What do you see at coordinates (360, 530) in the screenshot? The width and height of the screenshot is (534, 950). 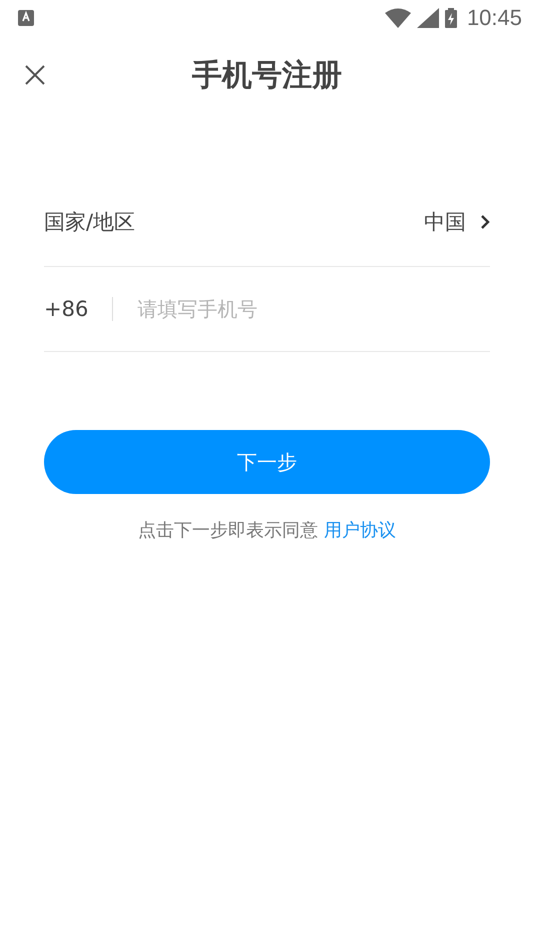 I see `user-agreement-link: 用户协议` at bounding box center [360, 530].